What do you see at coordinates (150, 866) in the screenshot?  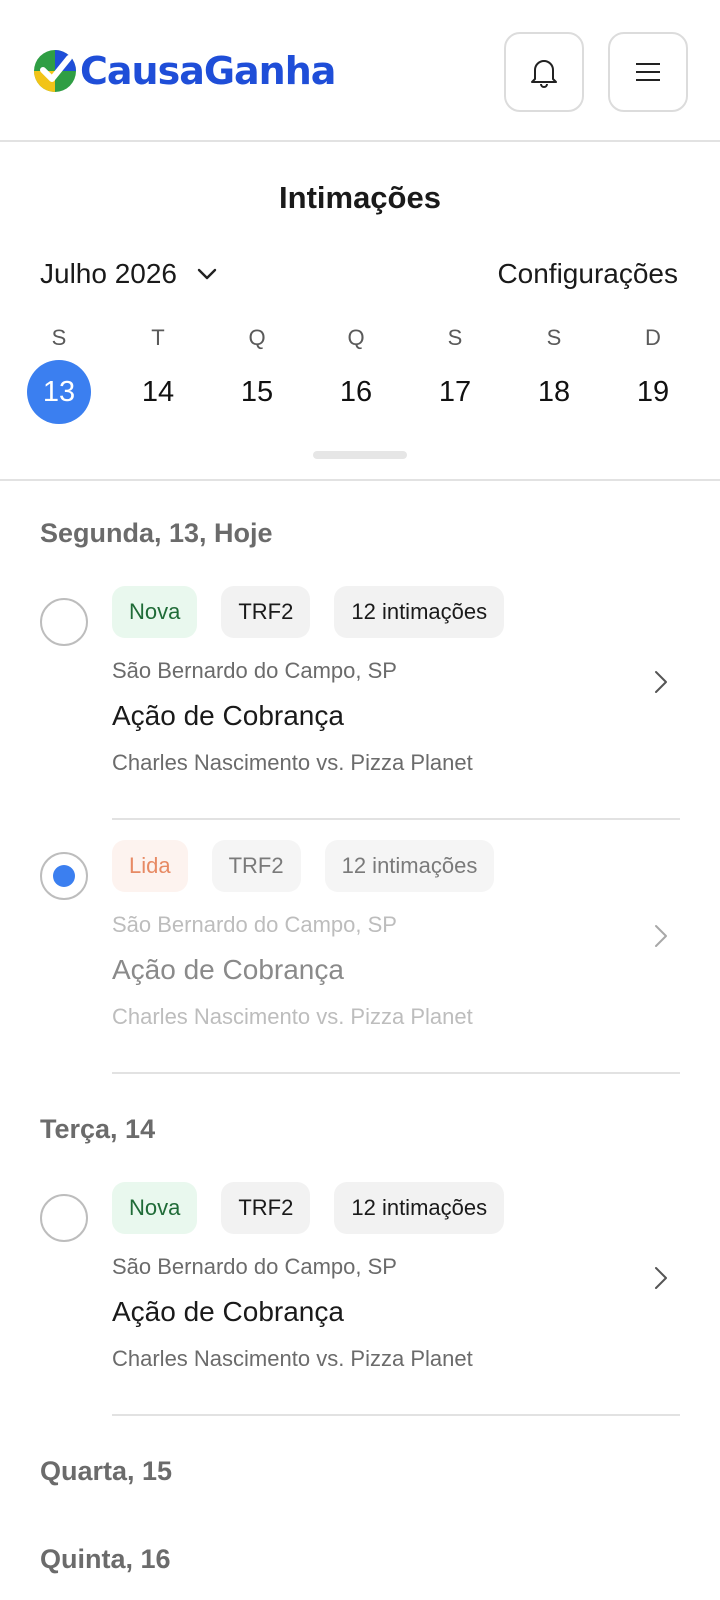 I see `status-badge: Lida` at bounding box center [150, 866].